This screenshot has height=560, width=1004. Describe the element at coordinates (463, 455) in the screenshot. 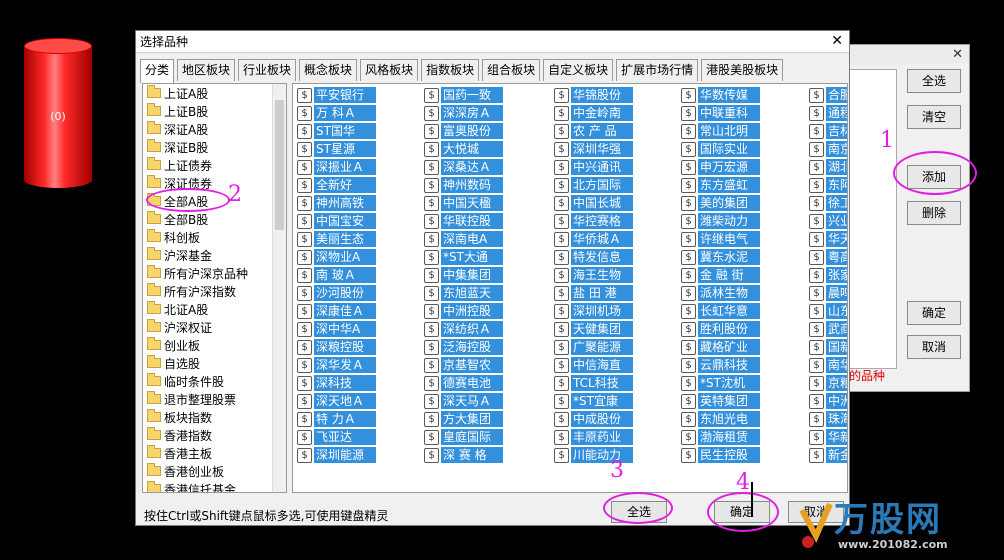

I see `stock-item: $ 深 赛 格` at that location.